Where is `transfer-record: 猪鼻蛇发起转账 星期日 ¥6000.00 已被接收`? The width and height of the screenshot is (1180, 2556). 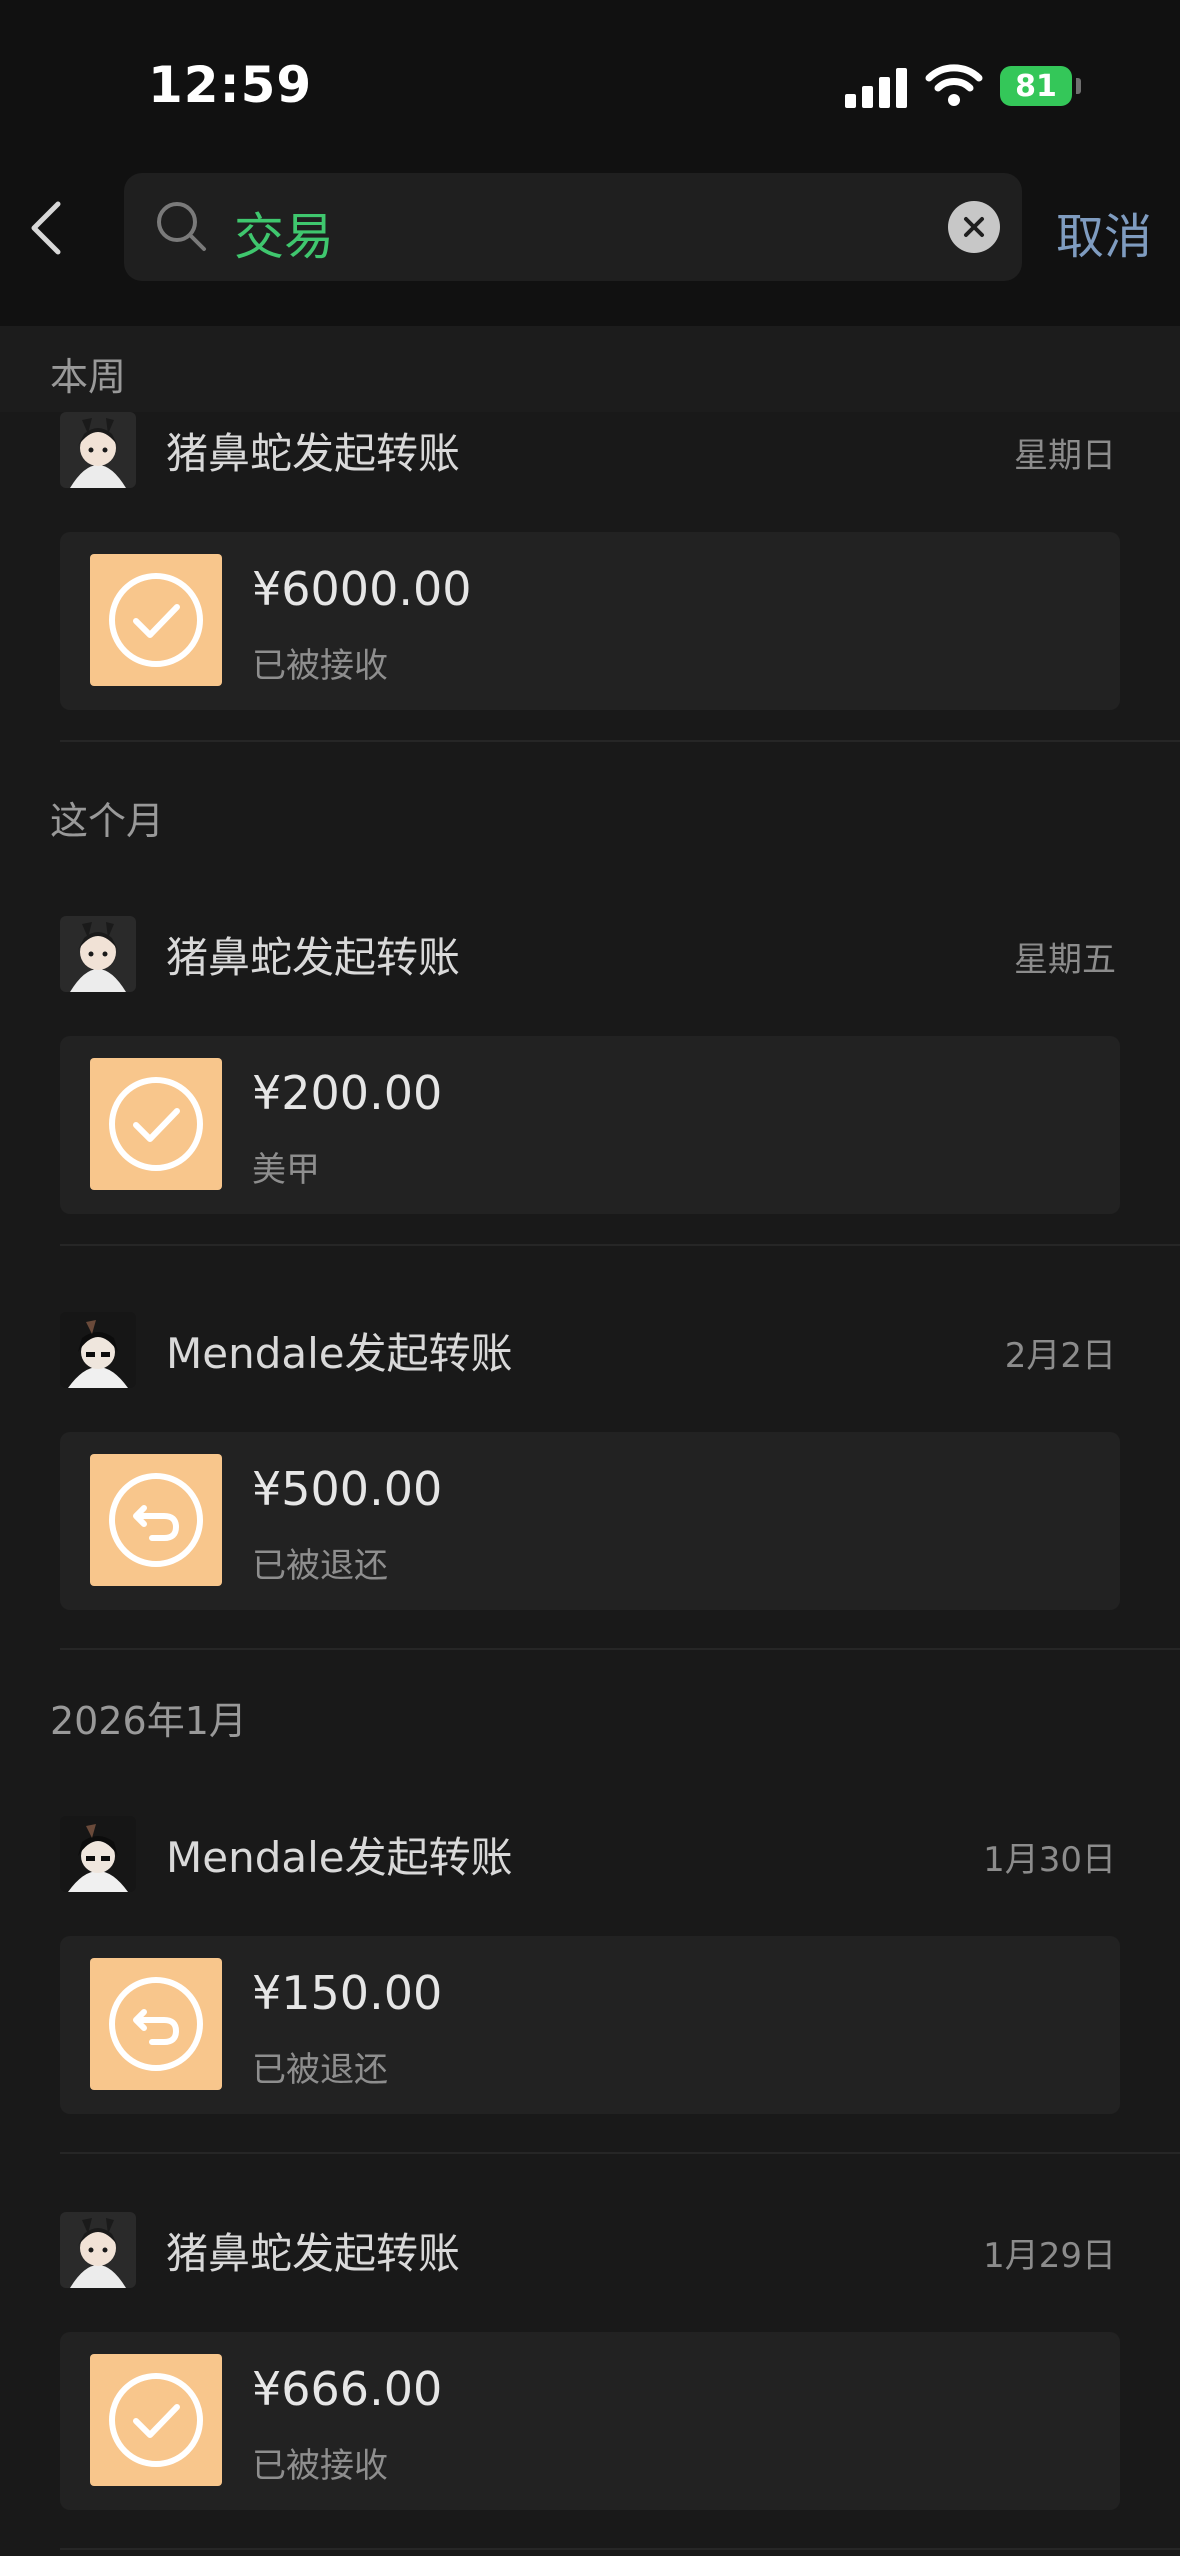
transfer-record: 猪鼻蛇发起转账 星期日 ¥6000.00 已被接收 is located at coordinates (590, 577).